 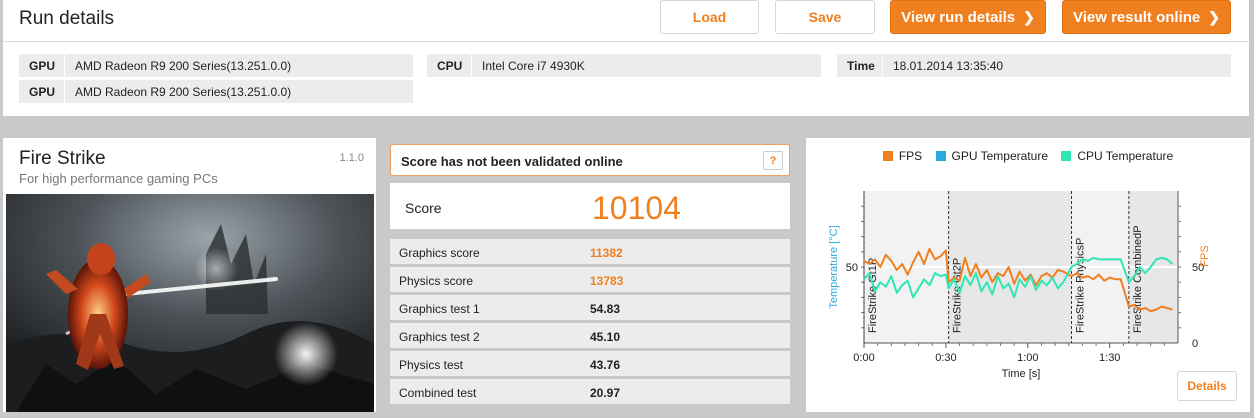 I want to click on score-label: Score, so click(x=423, y=208).